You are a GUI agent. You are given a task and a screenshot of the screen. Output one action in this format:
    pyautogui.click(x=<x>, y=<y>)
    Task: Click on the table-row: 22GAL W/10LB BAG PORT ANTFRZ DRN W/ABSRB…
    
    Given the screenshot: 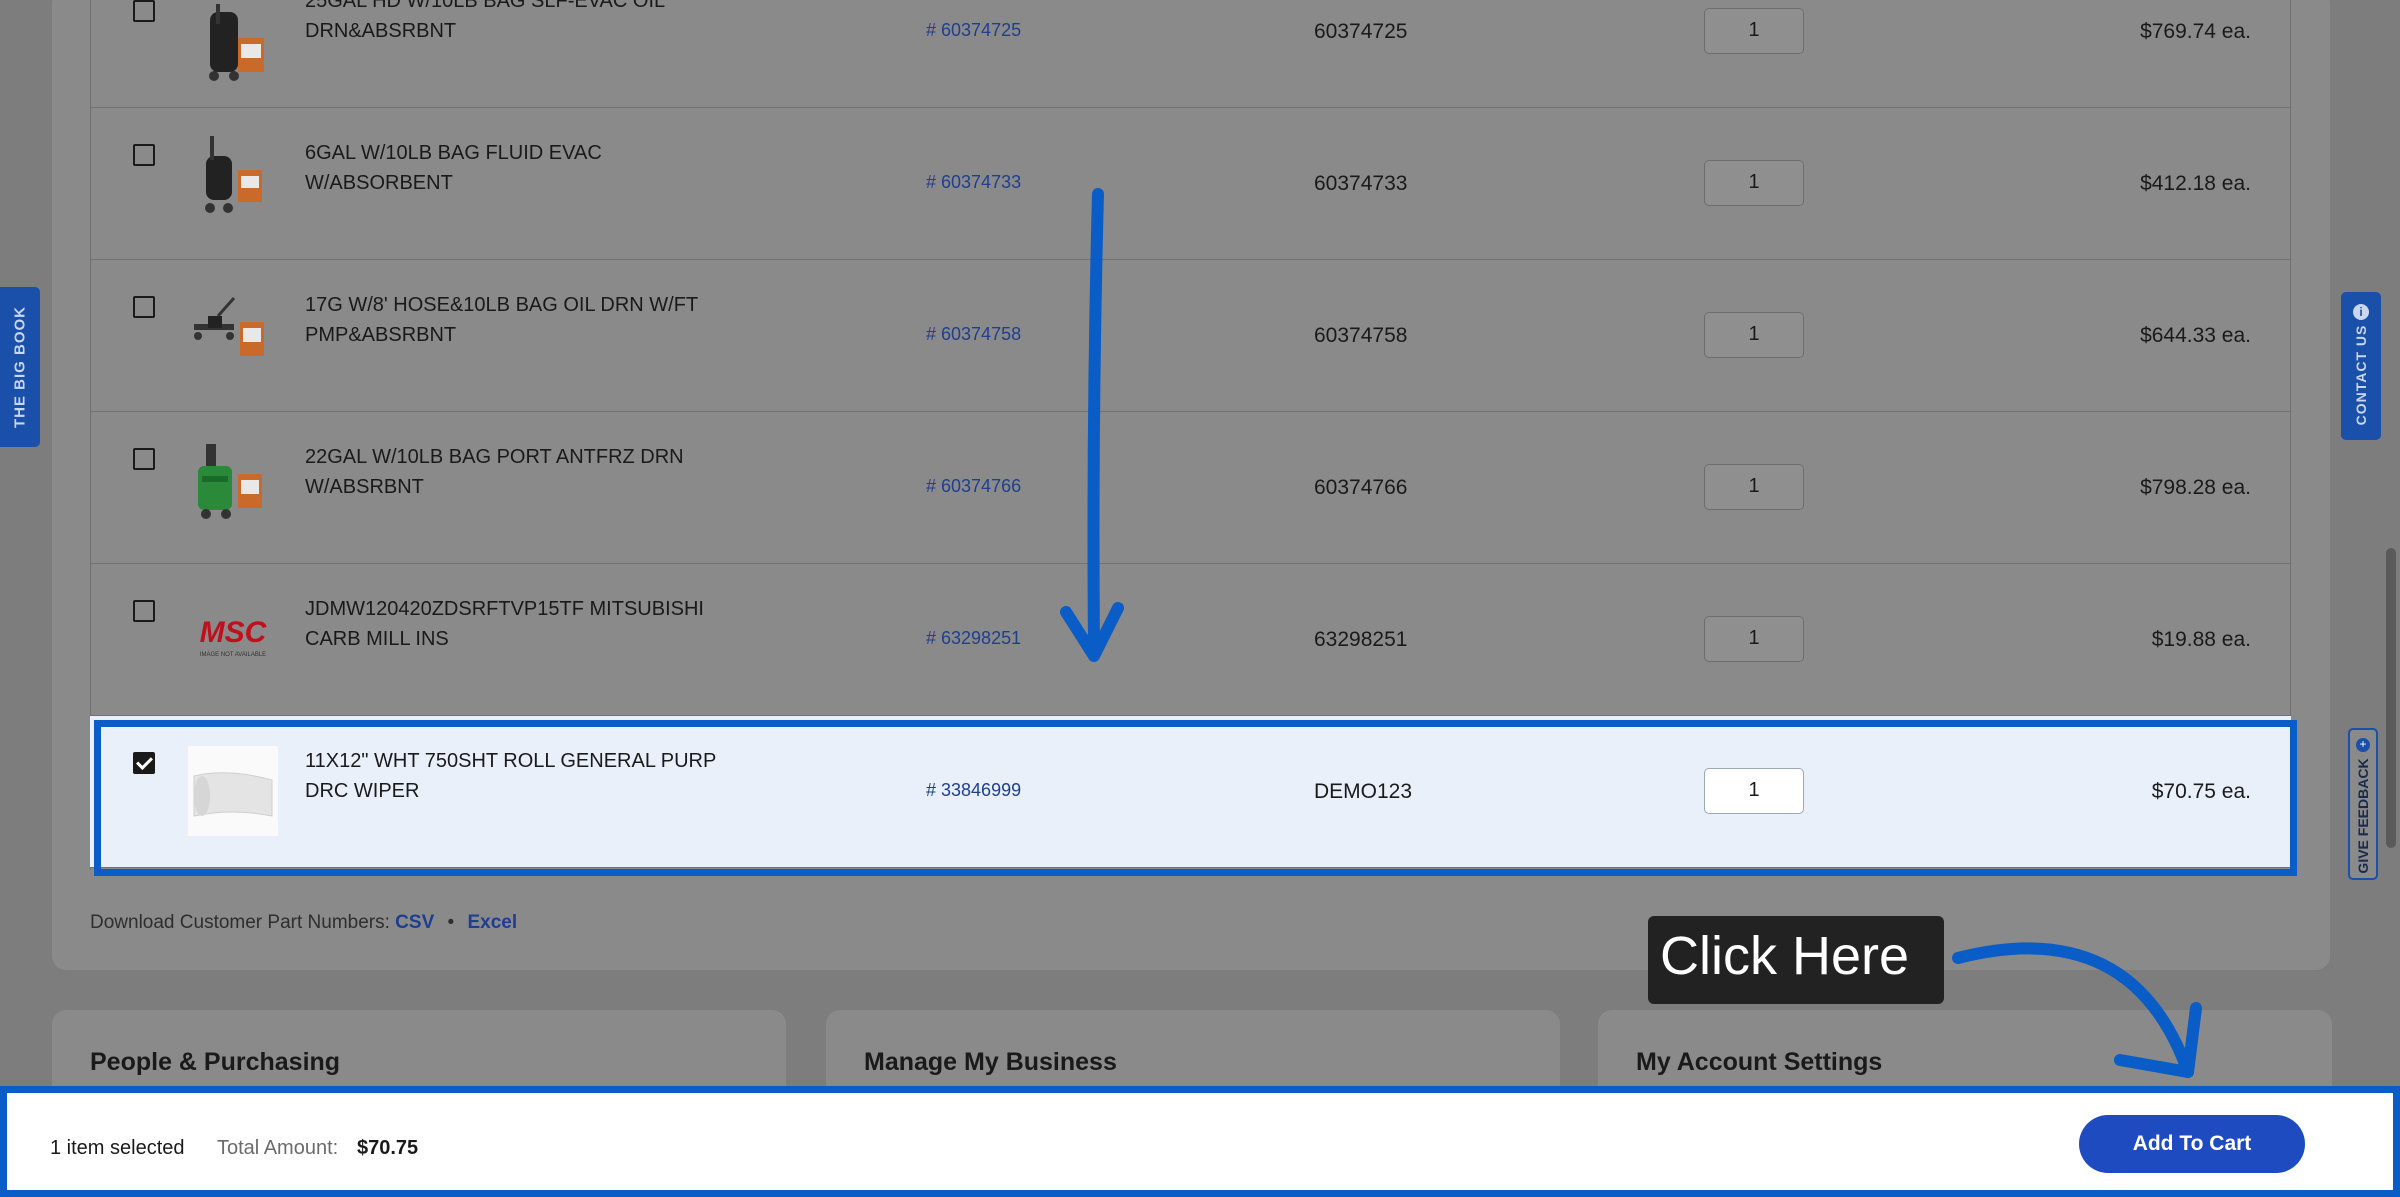 What is the action you would take?
    pyautogui.click(x=1190, y=488)
    